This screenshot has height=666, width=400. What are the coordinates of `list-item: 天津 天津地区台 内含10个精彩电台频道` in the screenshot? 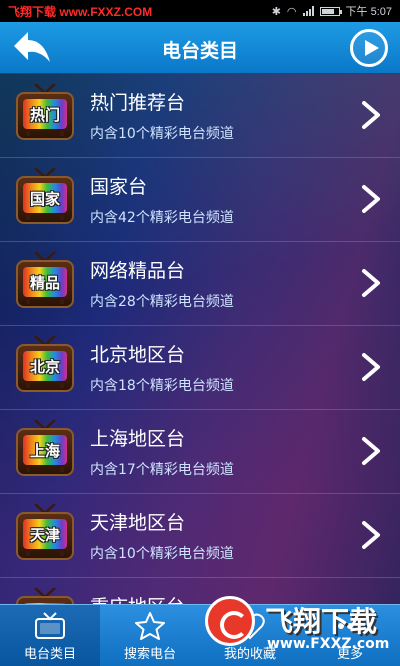 It's located at (200, 536).